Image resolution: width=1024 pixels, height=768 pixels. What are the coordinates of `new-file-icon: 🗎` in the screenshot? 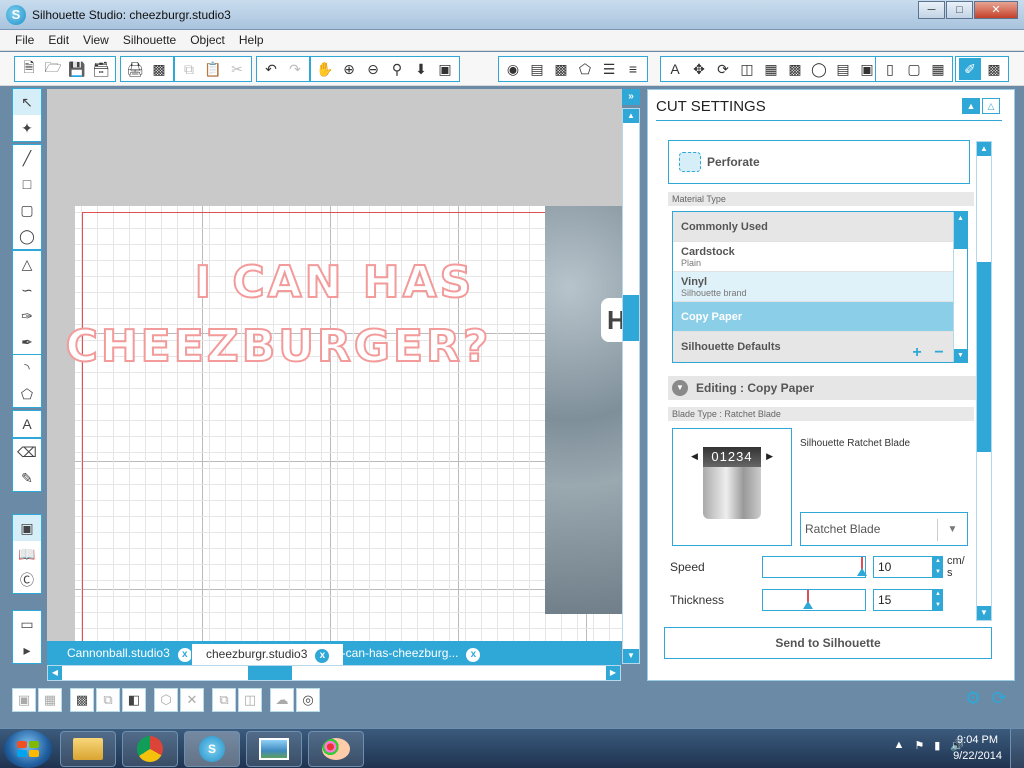 It's located at (29, 69).